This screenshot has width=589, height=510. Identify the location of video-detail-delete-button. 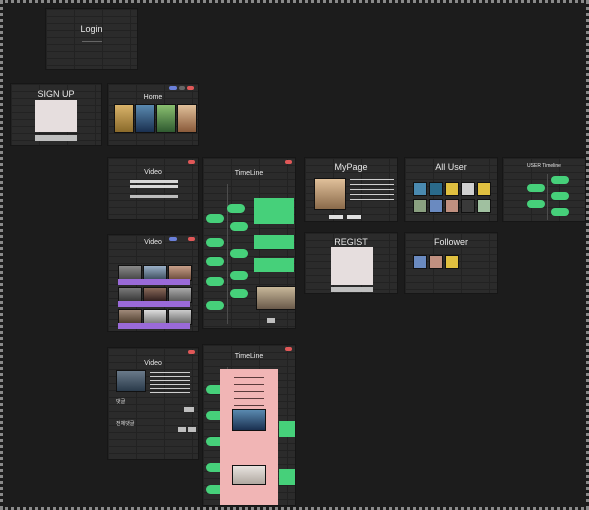
(192, 429).